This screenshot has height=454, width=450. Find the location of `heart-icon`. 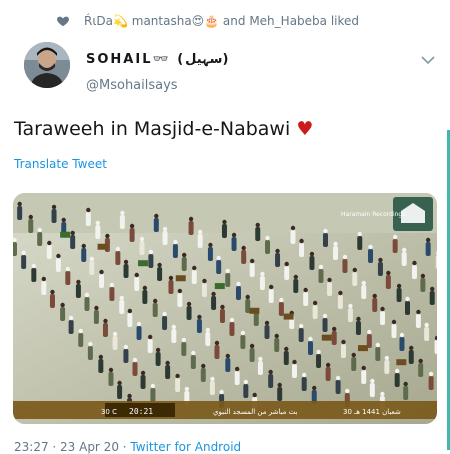

heart-icon is located at coordinates (63, 21).